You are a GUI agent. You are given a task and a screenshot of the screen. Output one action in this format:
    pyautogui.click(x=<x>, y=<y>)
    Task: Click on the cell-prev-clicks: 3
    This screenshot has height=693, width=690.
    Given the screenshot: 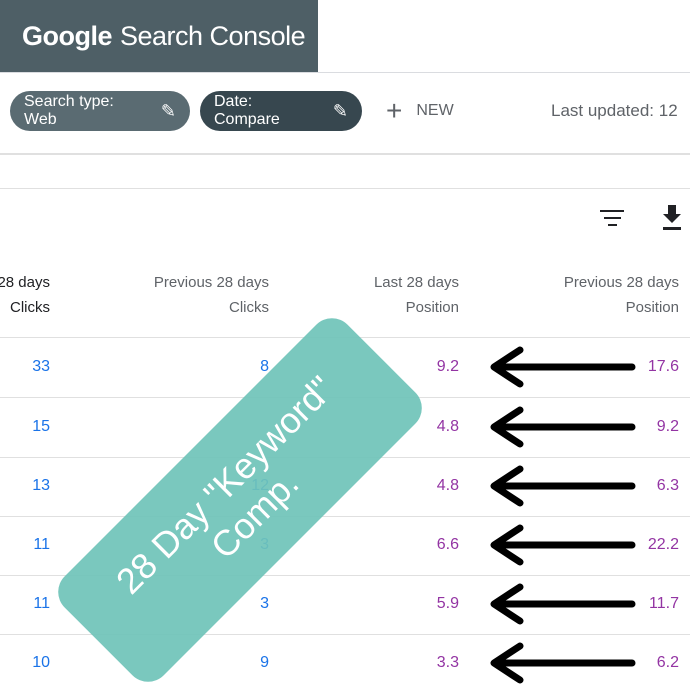 What is the action you would take?
    pyautogui.click(x=264, y=603)
    